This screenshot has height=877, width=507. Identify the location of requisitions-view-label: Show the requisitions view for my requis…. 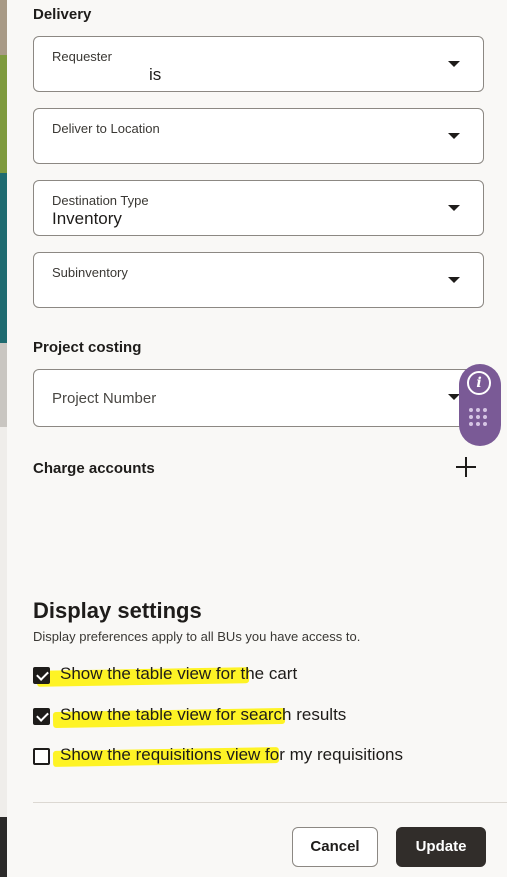
(231, 754).